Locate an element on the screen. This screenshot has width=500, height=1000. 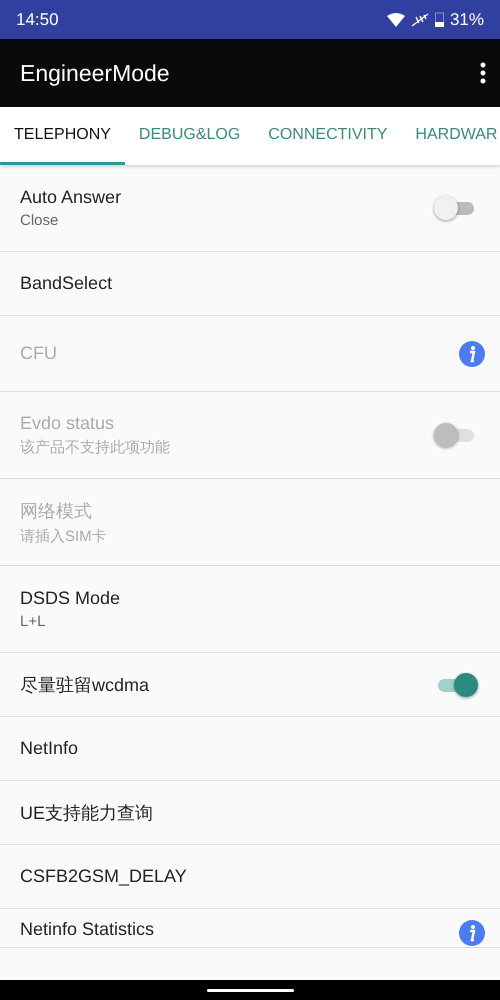
battery-icon is located at coordinates (439, 19).